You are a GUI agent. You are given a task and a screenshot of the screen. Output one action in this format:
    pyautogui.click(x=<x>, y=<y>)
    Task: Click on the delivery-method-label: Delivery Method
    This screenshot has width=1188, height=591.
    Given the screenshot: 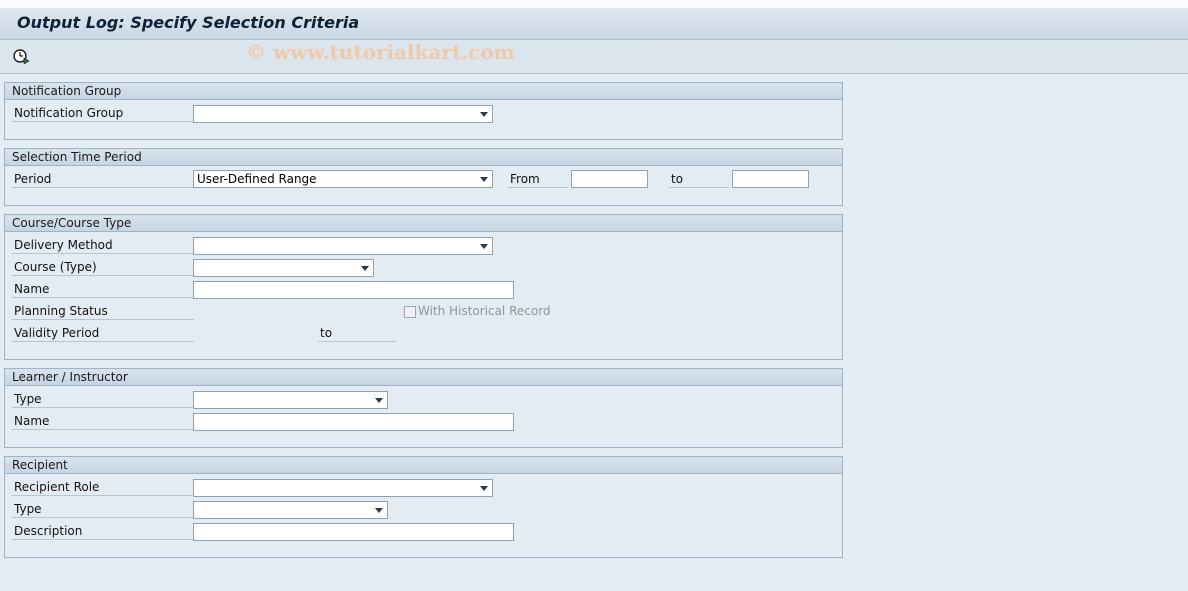 What is the action you would take?
    pyautogui.click(x=103, y=245)
    